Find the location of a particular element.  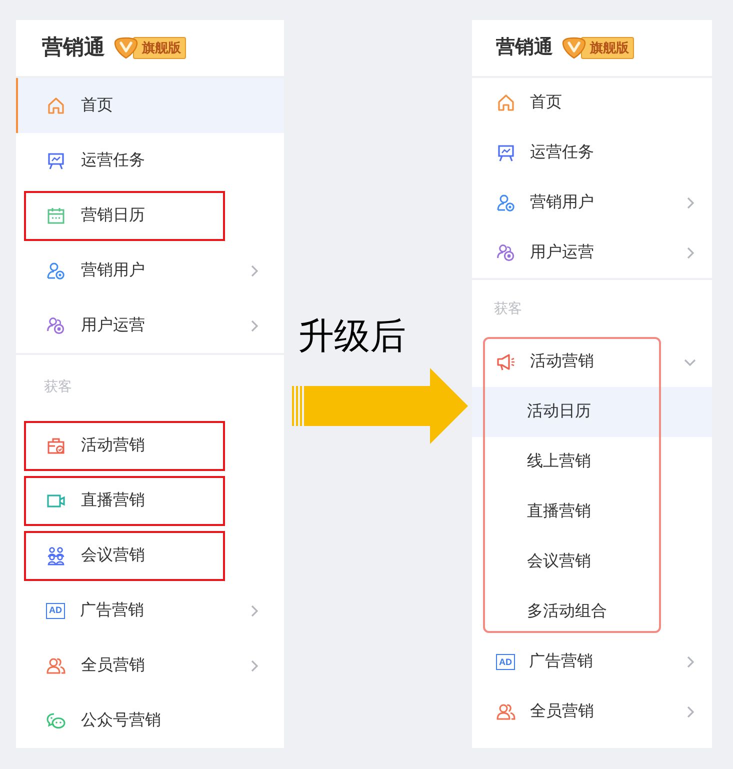

submenu-item: 线上营销 is located at coordinates (592, 462).